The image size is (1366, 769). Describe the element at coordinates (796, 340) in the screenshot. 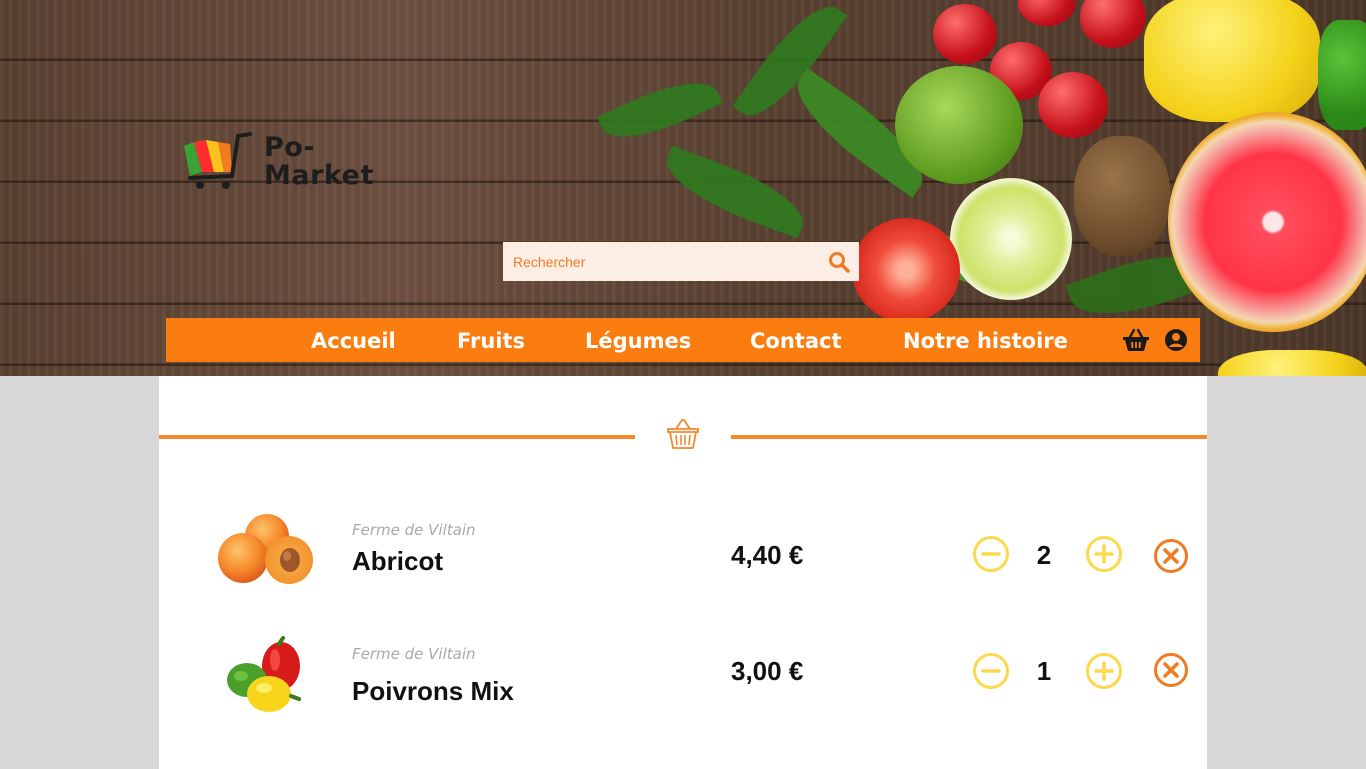

I see `nav-item-contact: Contact` at that location.